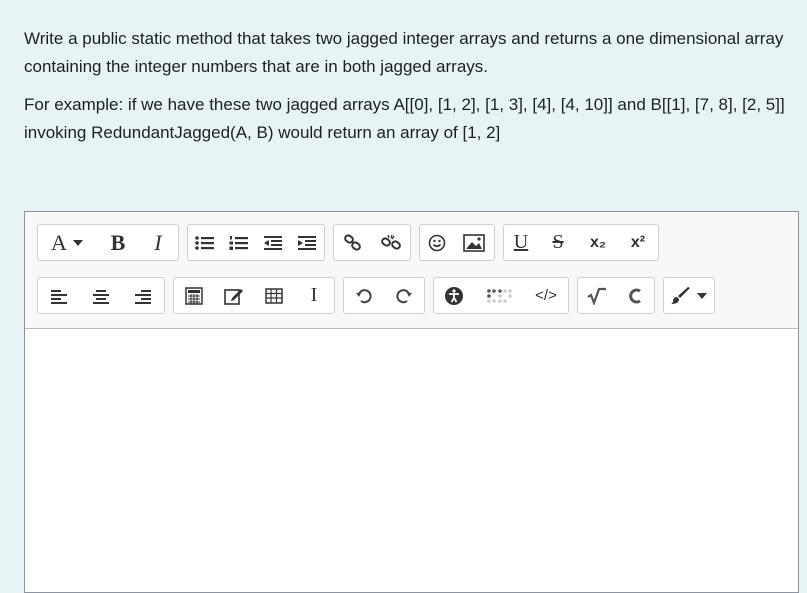 Image resolution: width=807 pixels, height=593 pixels. I want to click on square-root-icon, so click(596, 296).